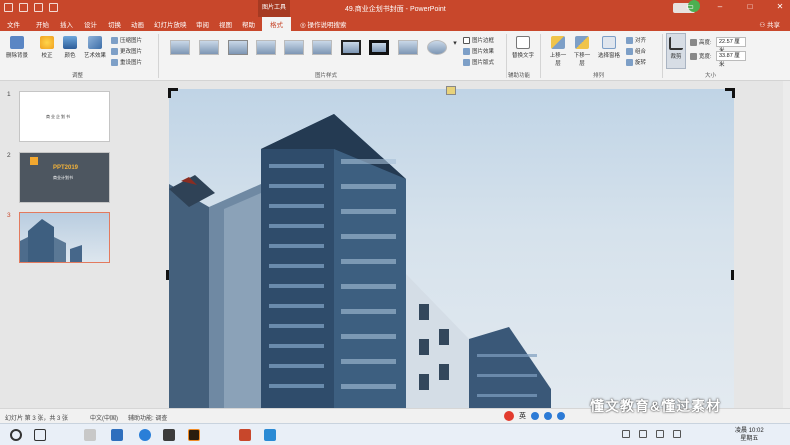 Image resolution: width=790 pixels, height=445 pixels. What do you see at coordinates (173, 93) in the screenshot?
I see `crop-handle-top-left` at bounding box center [173, 93].